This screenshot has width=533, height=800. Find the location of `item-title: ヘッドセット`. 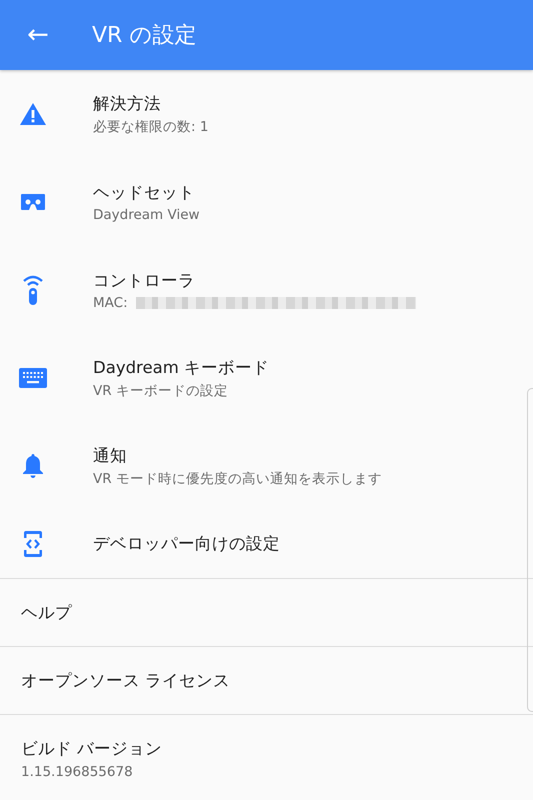

item-title: ヘッドセット is located at coordinates (144, 193).